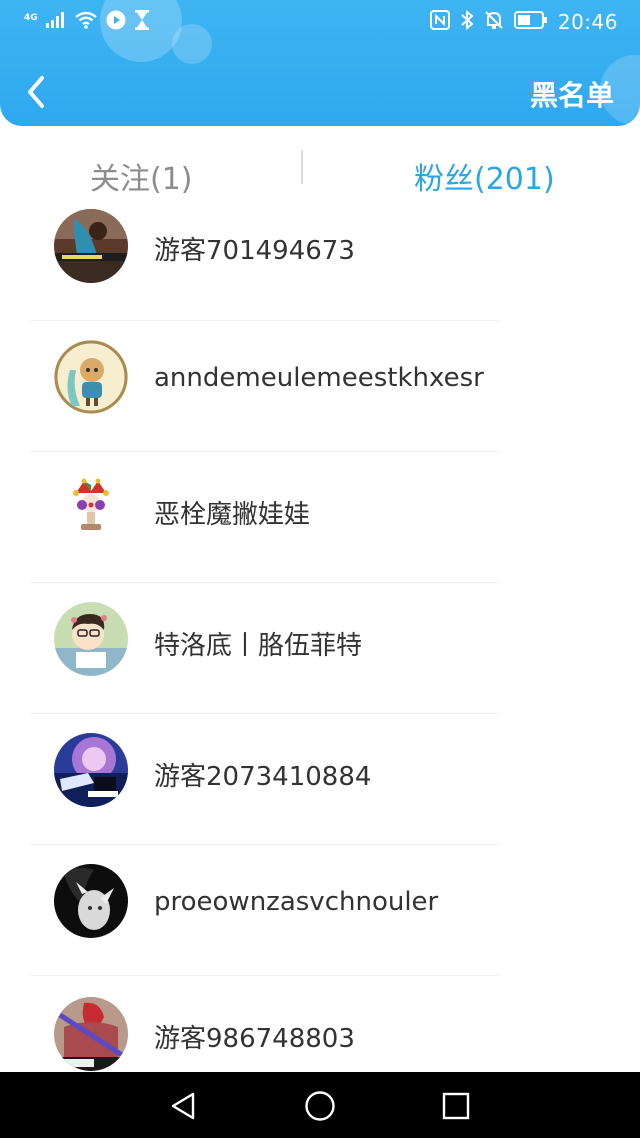 The height and width of the screenshot is (1138, 640). What do you see at coordinates (258, 646) in the screenshot?
I see `fan-name: 特洛底丨胳伍菲特` at bounding box center [258, 646].